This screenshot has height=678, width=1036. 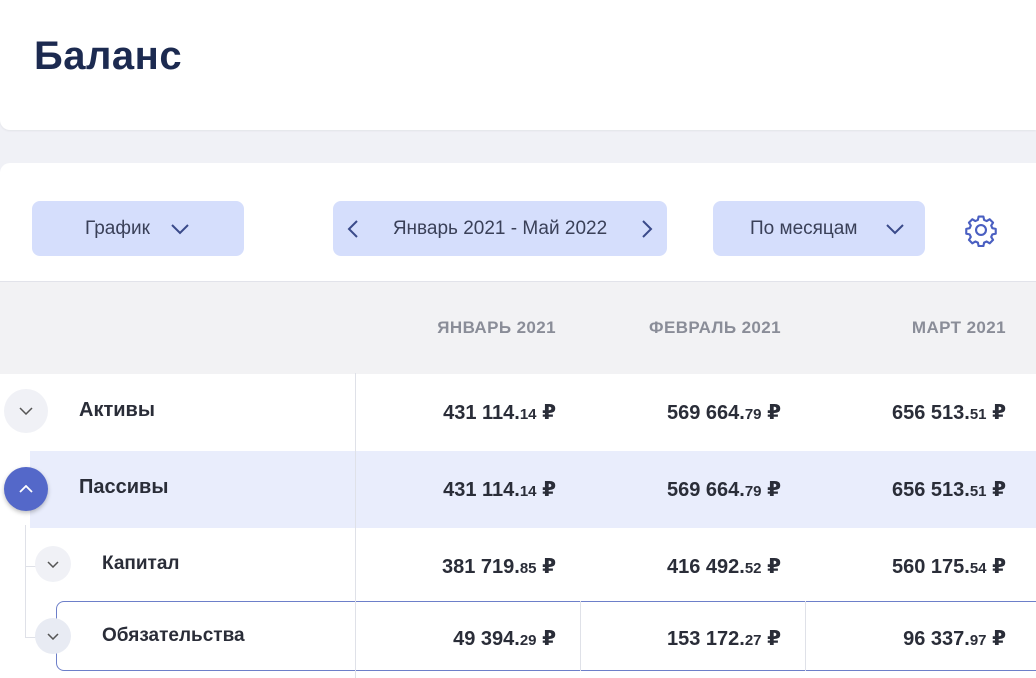 I want to click on date-range-label: Январь 2021 - Май 2022, so click(x=500, y=229).